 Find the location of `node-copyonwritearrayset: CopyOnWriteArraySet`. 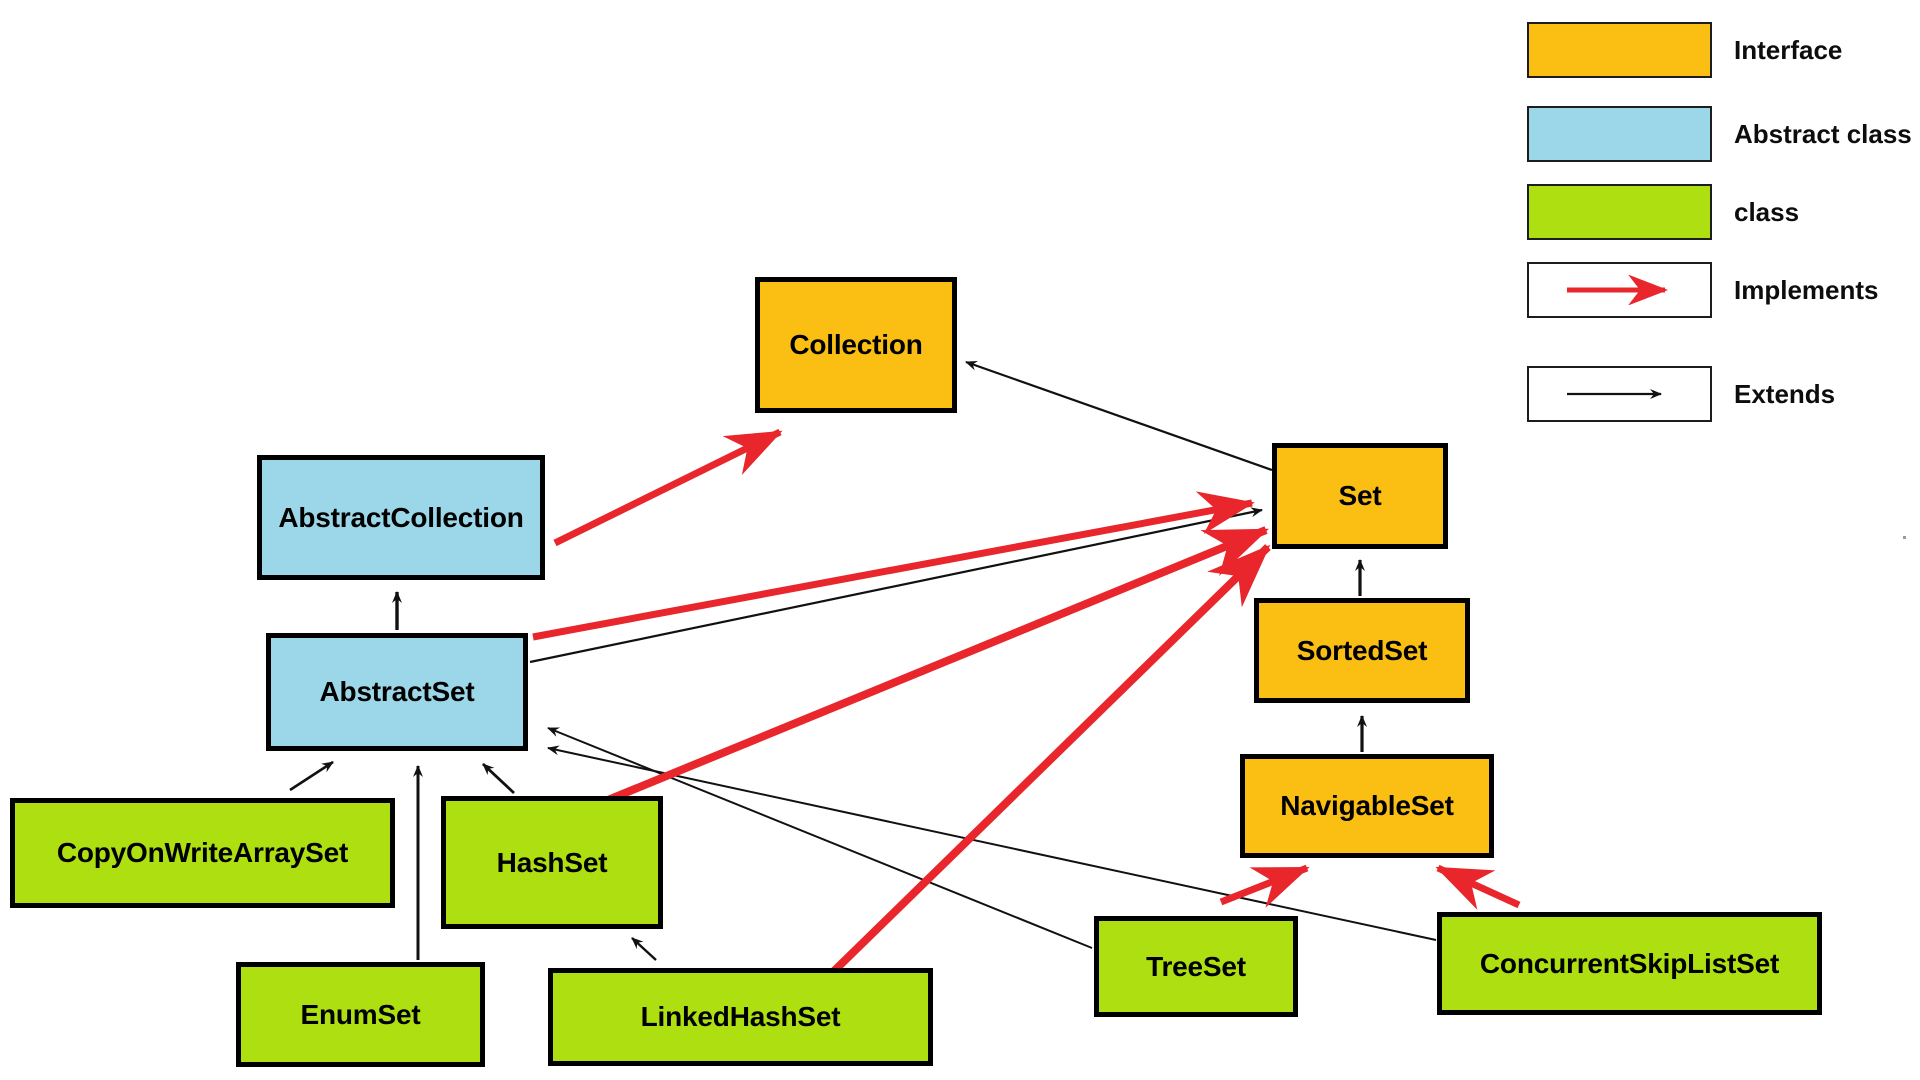

node-copyonwritearrayset: CopyOnWriteArraySet is located at coordinates (202, 853).